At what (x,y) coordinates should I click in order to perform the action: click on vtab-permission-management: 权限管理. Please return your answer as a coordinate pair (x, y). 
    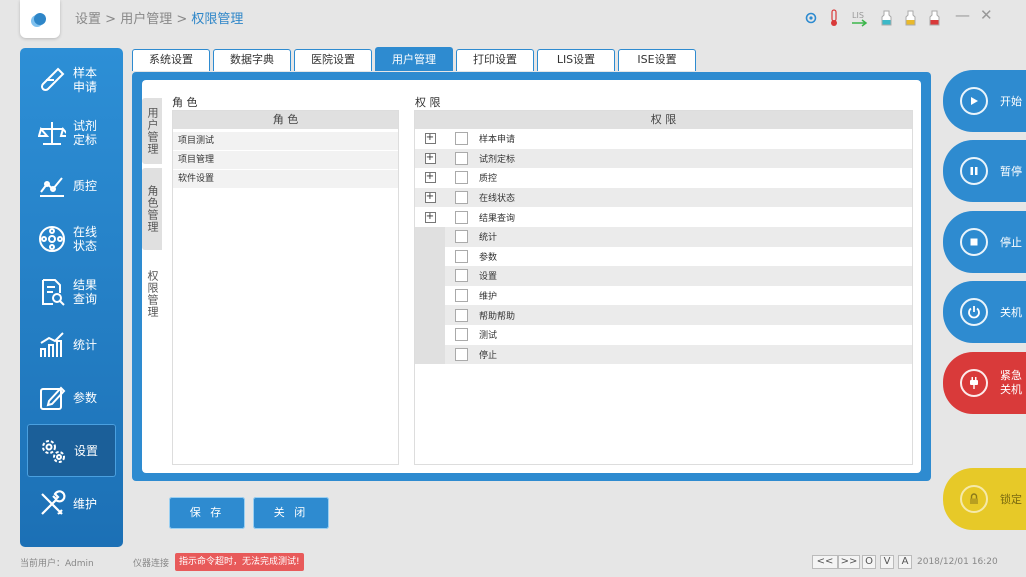
    Looking at the image, I should click on (152, 294).